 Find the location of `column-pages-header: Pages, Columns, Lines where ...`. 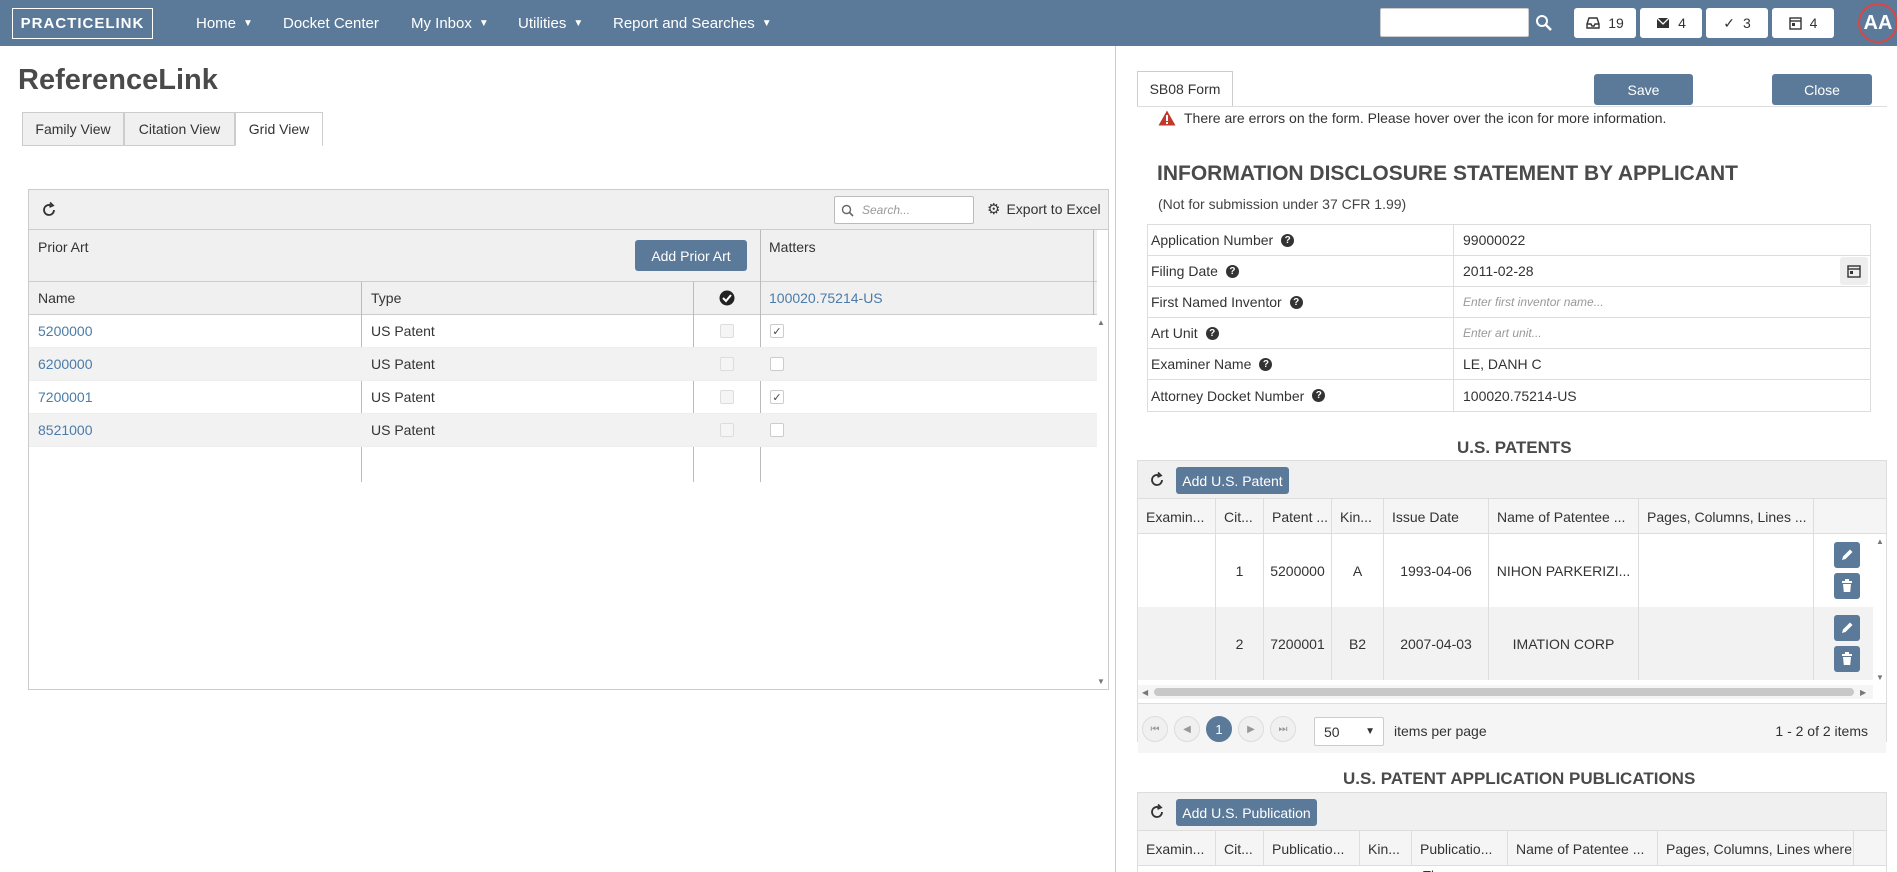

column-pages-header: Pages, Columns, Lines where ... is located at coordinates (1756, 848).